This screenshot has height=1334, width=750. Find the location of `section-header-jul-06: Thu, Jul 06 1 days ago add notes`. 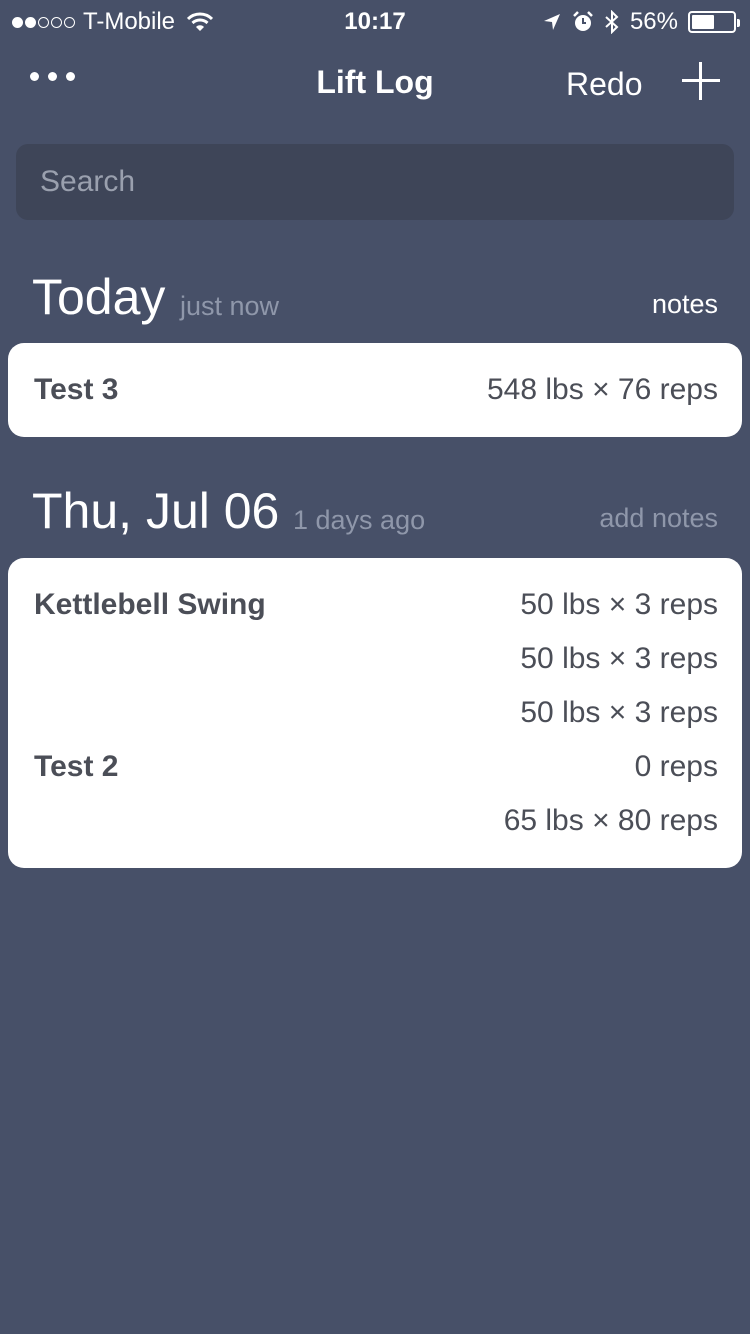

section-header-jul-06: Thu, Jul 06 1 days ago add notes is located at coordinates (375, 510).